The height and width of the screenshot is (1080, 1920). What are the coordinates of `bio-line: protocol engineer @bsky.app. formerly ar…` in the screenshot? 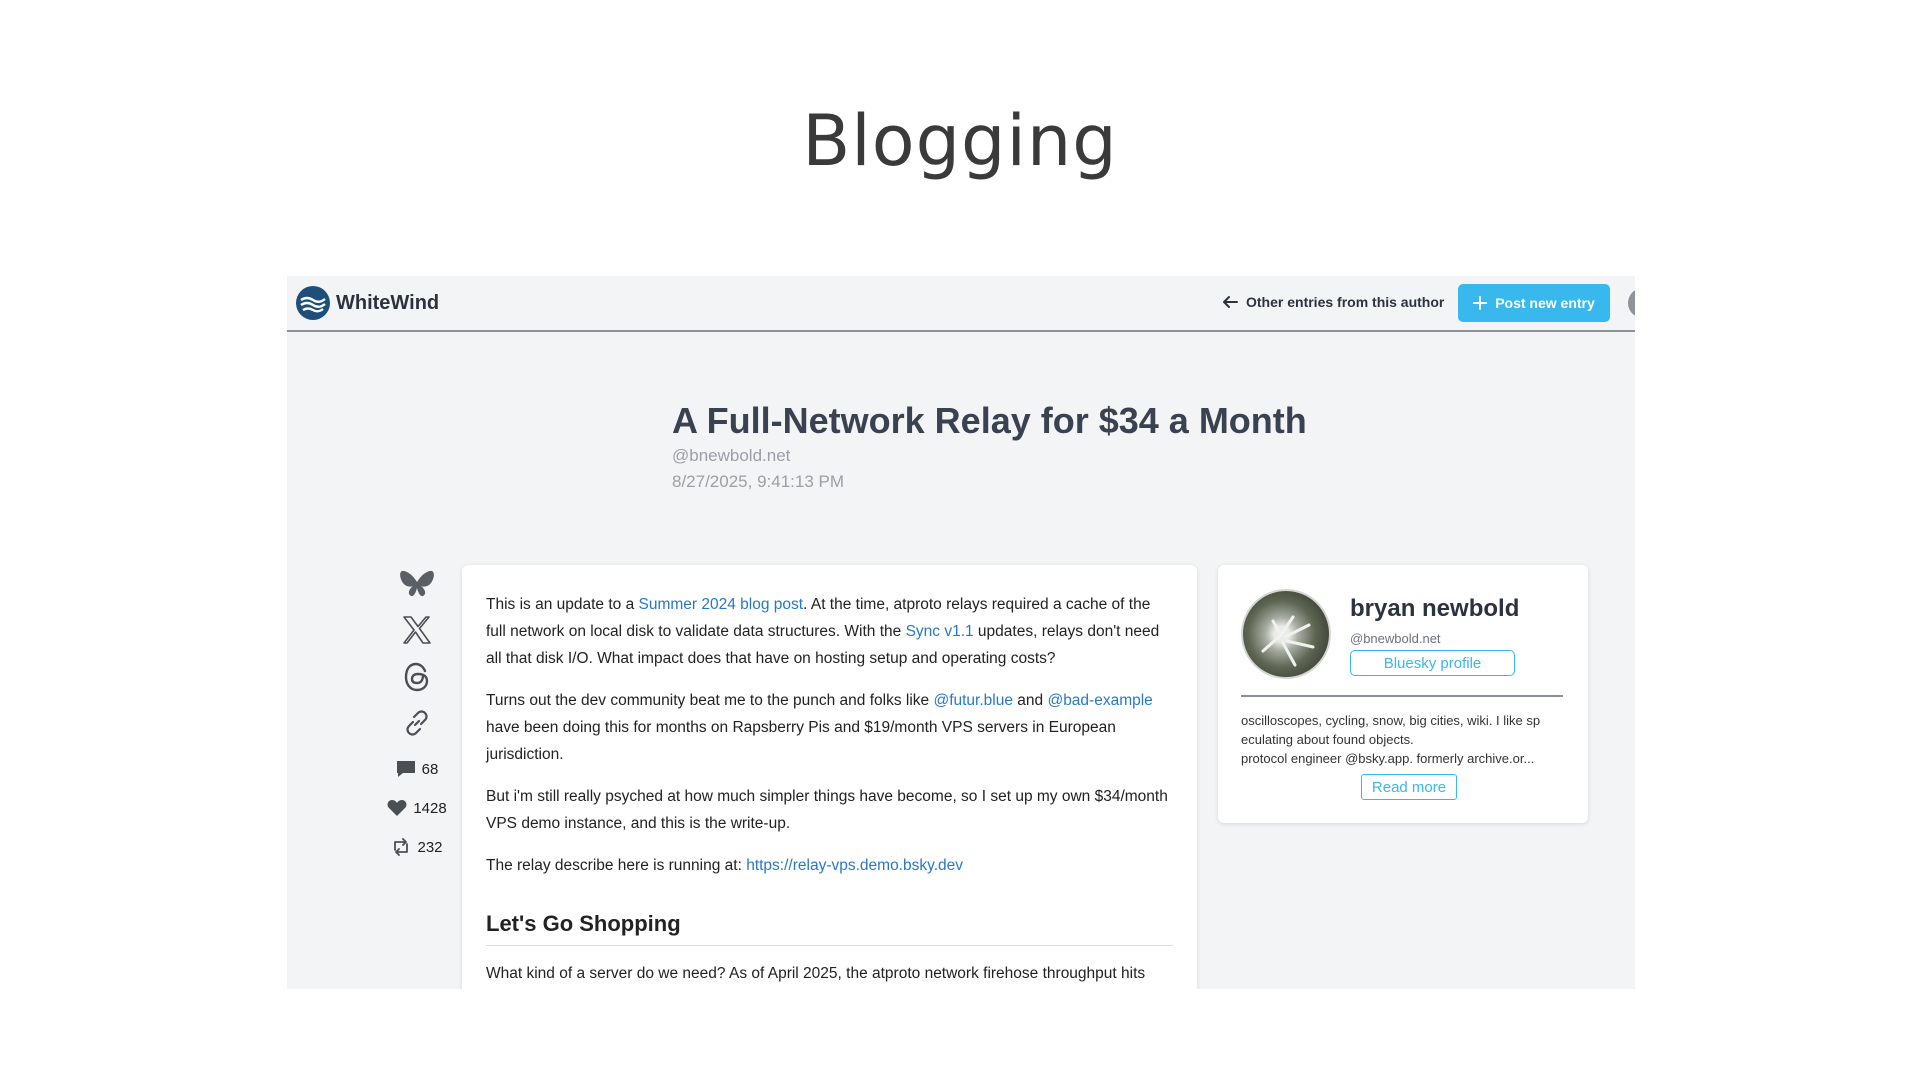 It's located at (1388, 758).